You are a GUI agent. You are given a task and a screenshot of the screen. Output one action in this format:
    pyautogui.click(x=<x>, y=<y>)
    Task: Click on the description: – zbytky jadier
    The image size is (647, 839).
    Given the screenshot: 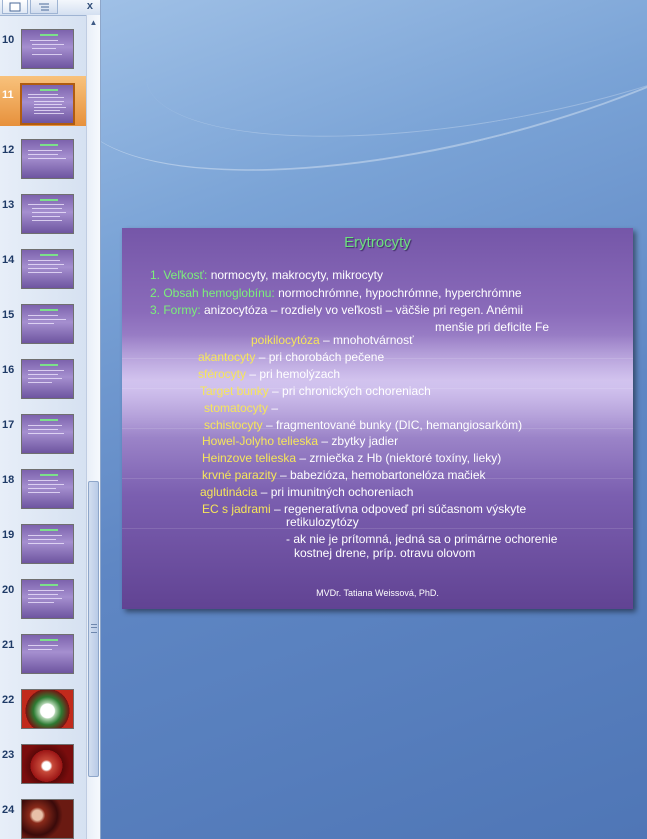 What is the action you would take?
    pyautogui.click(x=358, y=441)
    